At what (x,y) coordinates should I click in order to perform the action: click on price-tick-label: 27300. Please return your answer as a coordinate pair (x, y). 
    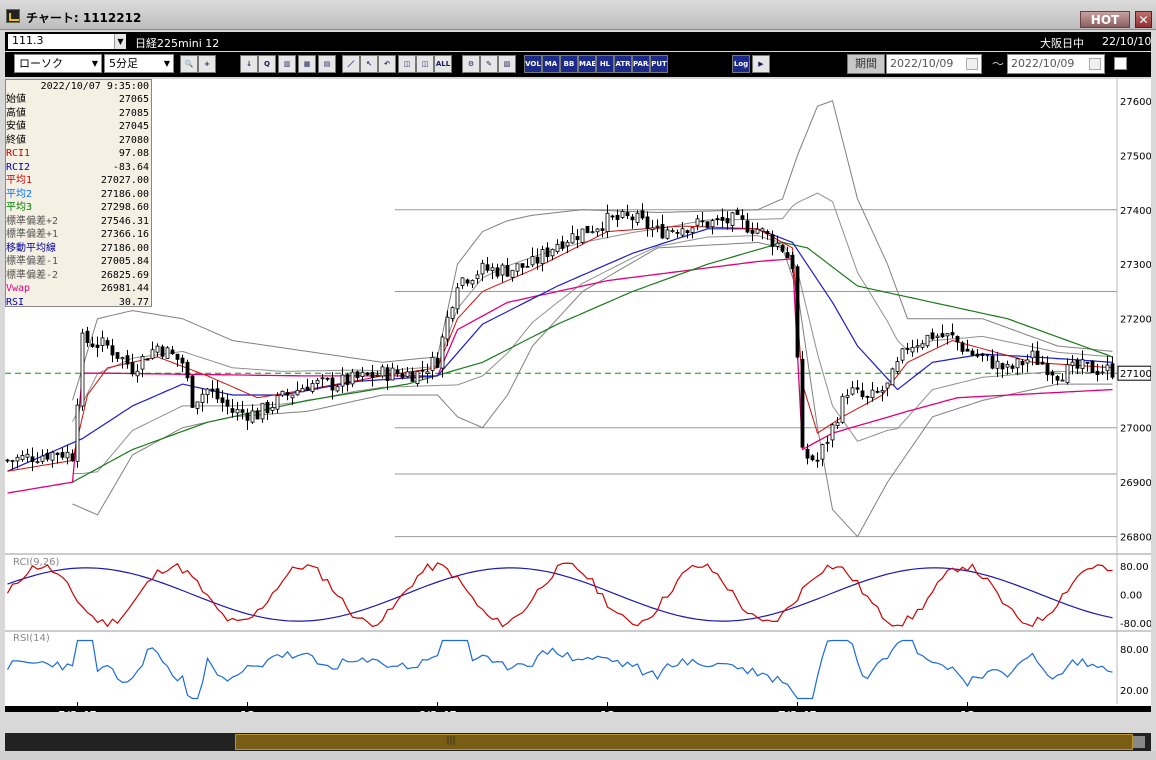
    Looking at the image, I should click on (1135, 265).